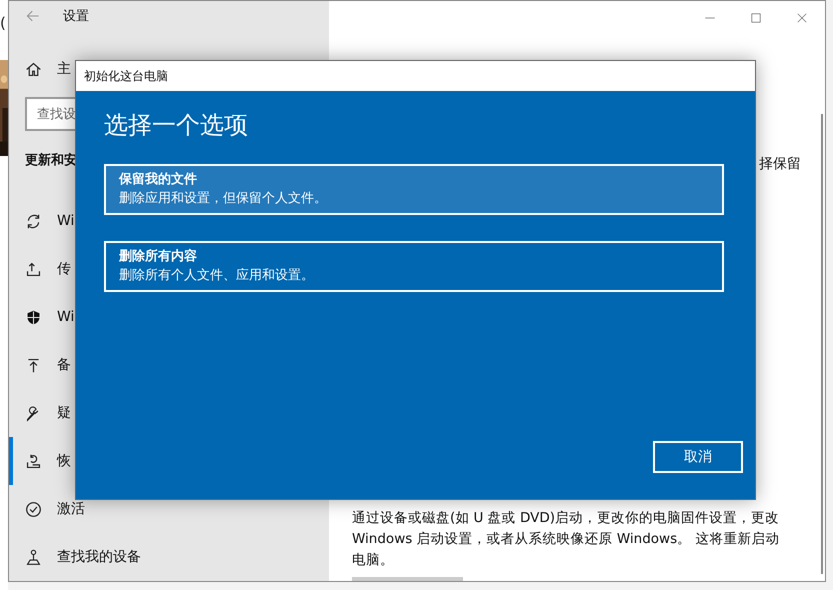 This screenshot has width=833, height=590. What do you see at coordinates (415, 76) in the screenshot?
I see `dialog-title: 初始化这台电脑` at bounding box center [415, 76].